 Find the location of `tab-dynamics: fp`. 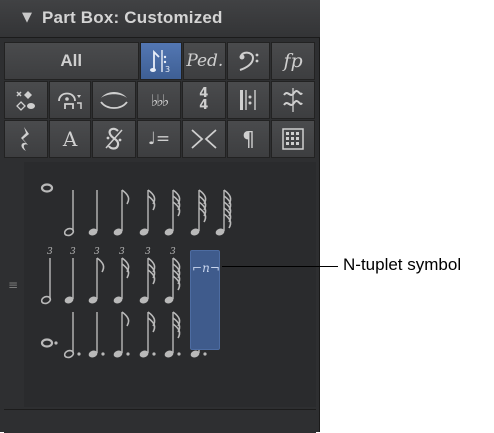

tab-dynamics: fp is located at coordinates (293, 61).